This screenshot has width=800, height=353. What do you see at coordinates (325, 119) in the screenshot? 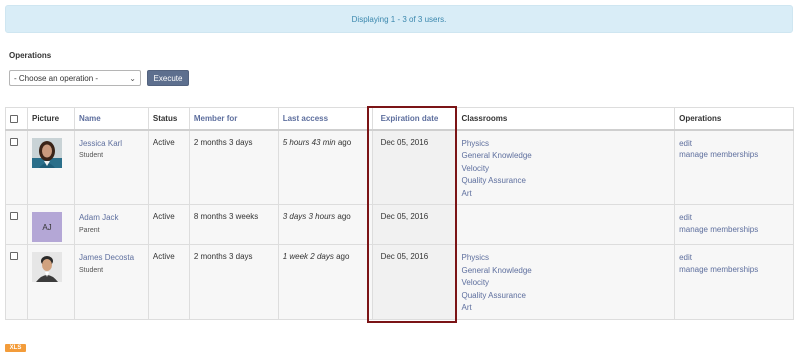
I see `header-last-access: Last access` at bounding box center [325, 119].